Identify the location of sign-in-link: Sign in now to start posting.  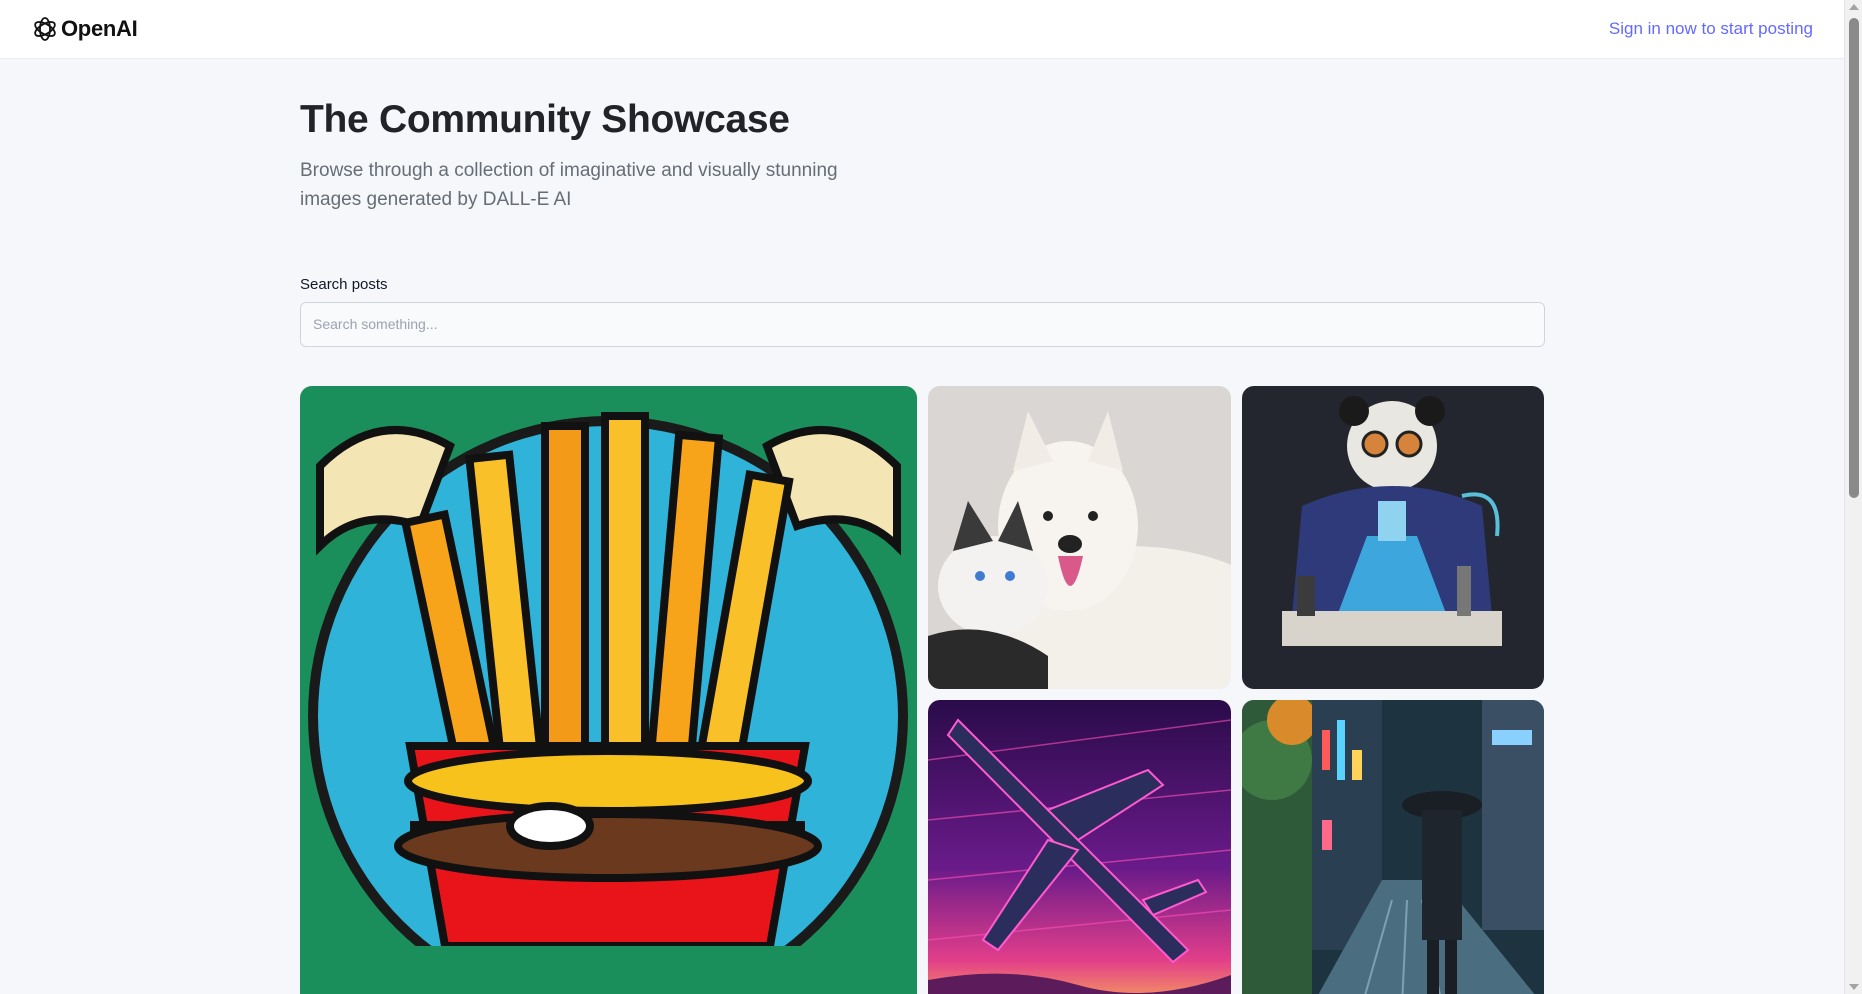
(1711, 29).